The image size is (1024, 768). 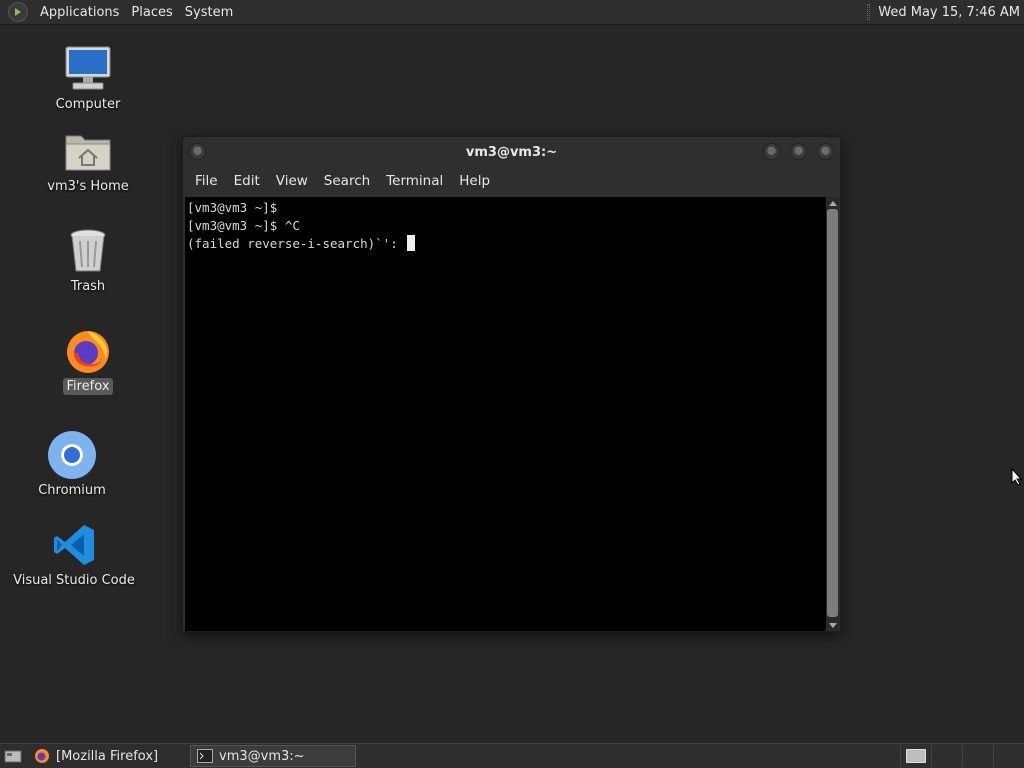 What do you see at coordinates (798, 151) in the screenshot?
I see `maximize-button` at bounding box center [798, 151].